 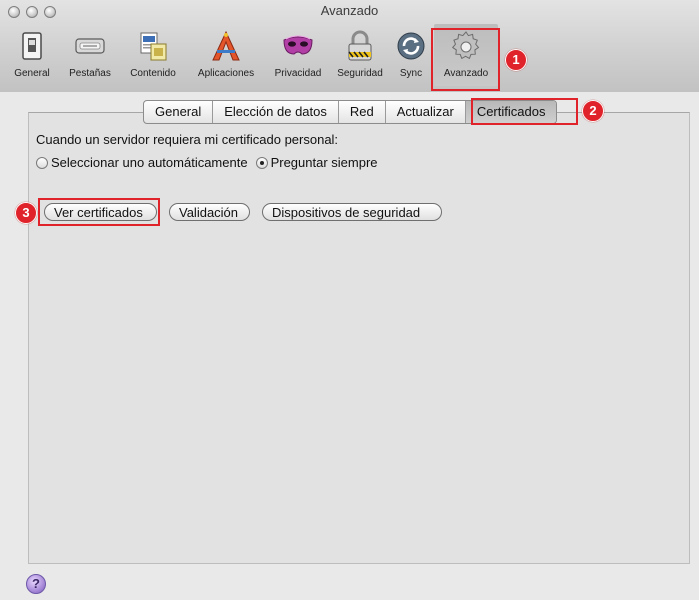 I want to click on help-button: ?, so click(x=36, y=584).